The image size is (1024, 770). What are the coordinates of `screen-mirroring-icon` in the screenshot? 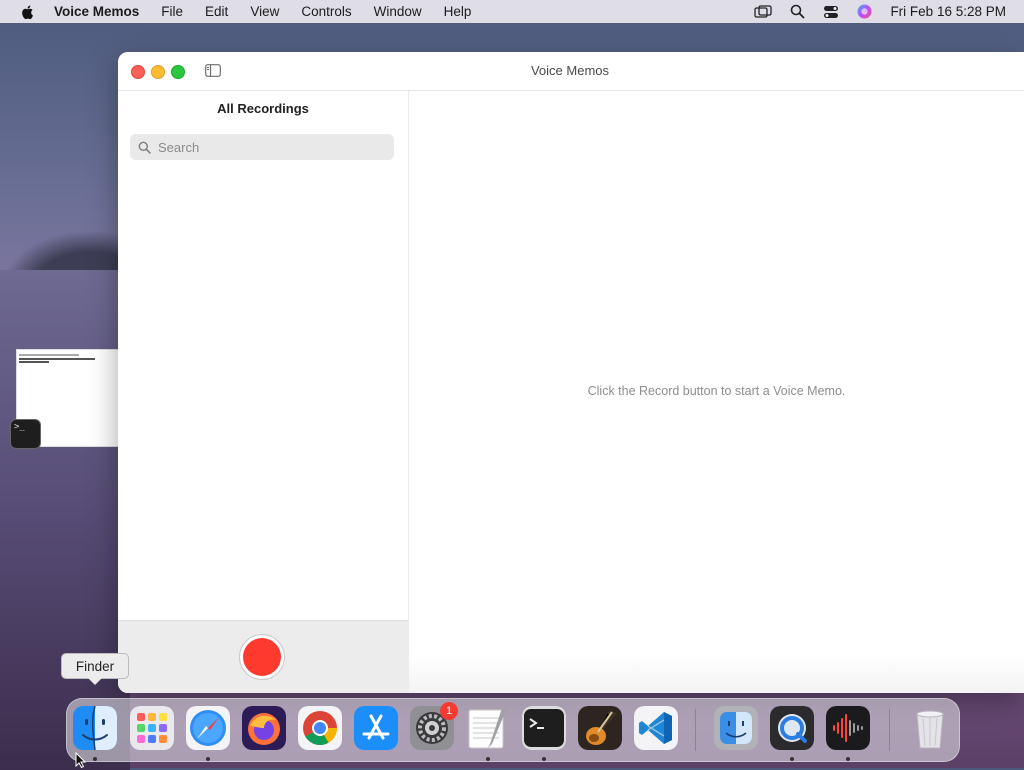 It's located at (763, 11).